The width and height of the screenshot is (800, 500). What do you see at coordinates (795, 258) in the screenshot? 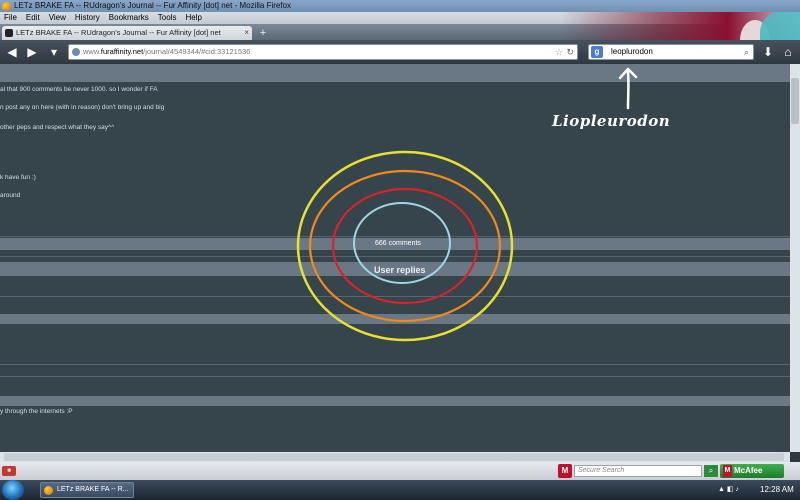
I see `vertical-scrollbar` at bounding box center [795, 258].